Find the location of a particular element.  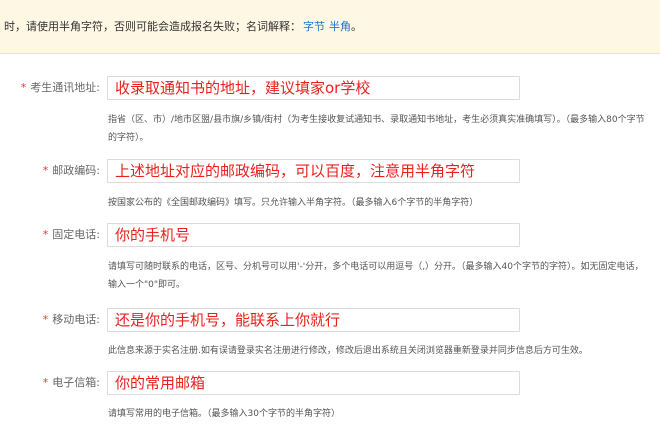

email-input: 你的常用邮箱 is located at coordinates (313, 383).